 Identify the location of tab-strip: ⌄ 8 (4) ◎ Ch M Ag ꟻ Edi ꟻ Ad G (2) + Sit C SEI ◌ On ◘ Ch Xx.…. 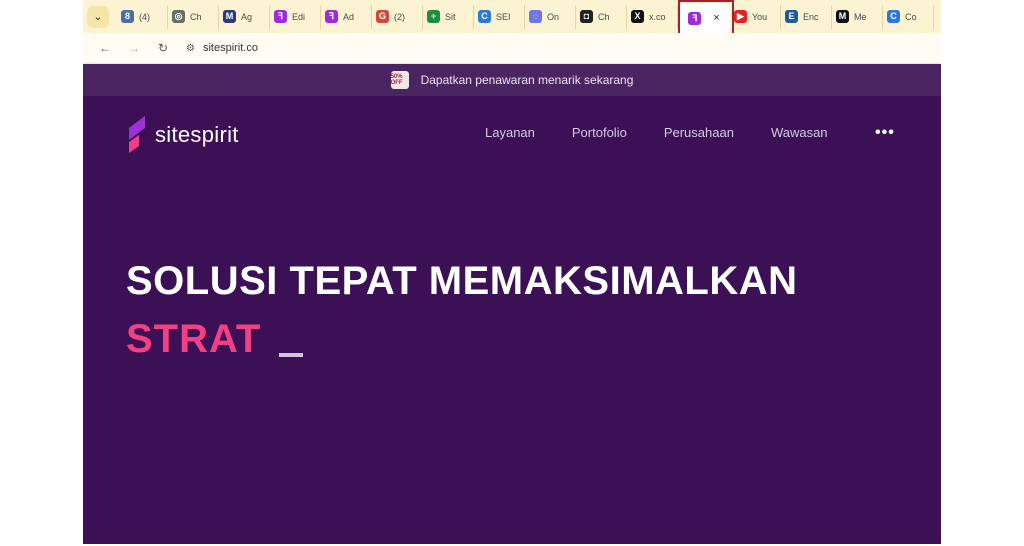
(512, 16).